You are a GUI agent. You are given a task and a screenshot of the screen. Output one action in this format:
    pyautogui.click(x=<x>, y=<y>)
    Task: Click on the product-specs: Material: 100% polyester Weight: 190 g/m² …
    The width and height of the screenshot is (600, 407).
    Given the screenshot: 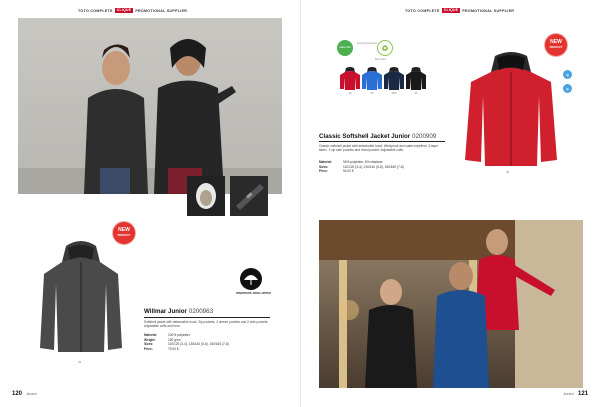 What is the action you would take?
    pyautogui.click(x=209, y=342)
    